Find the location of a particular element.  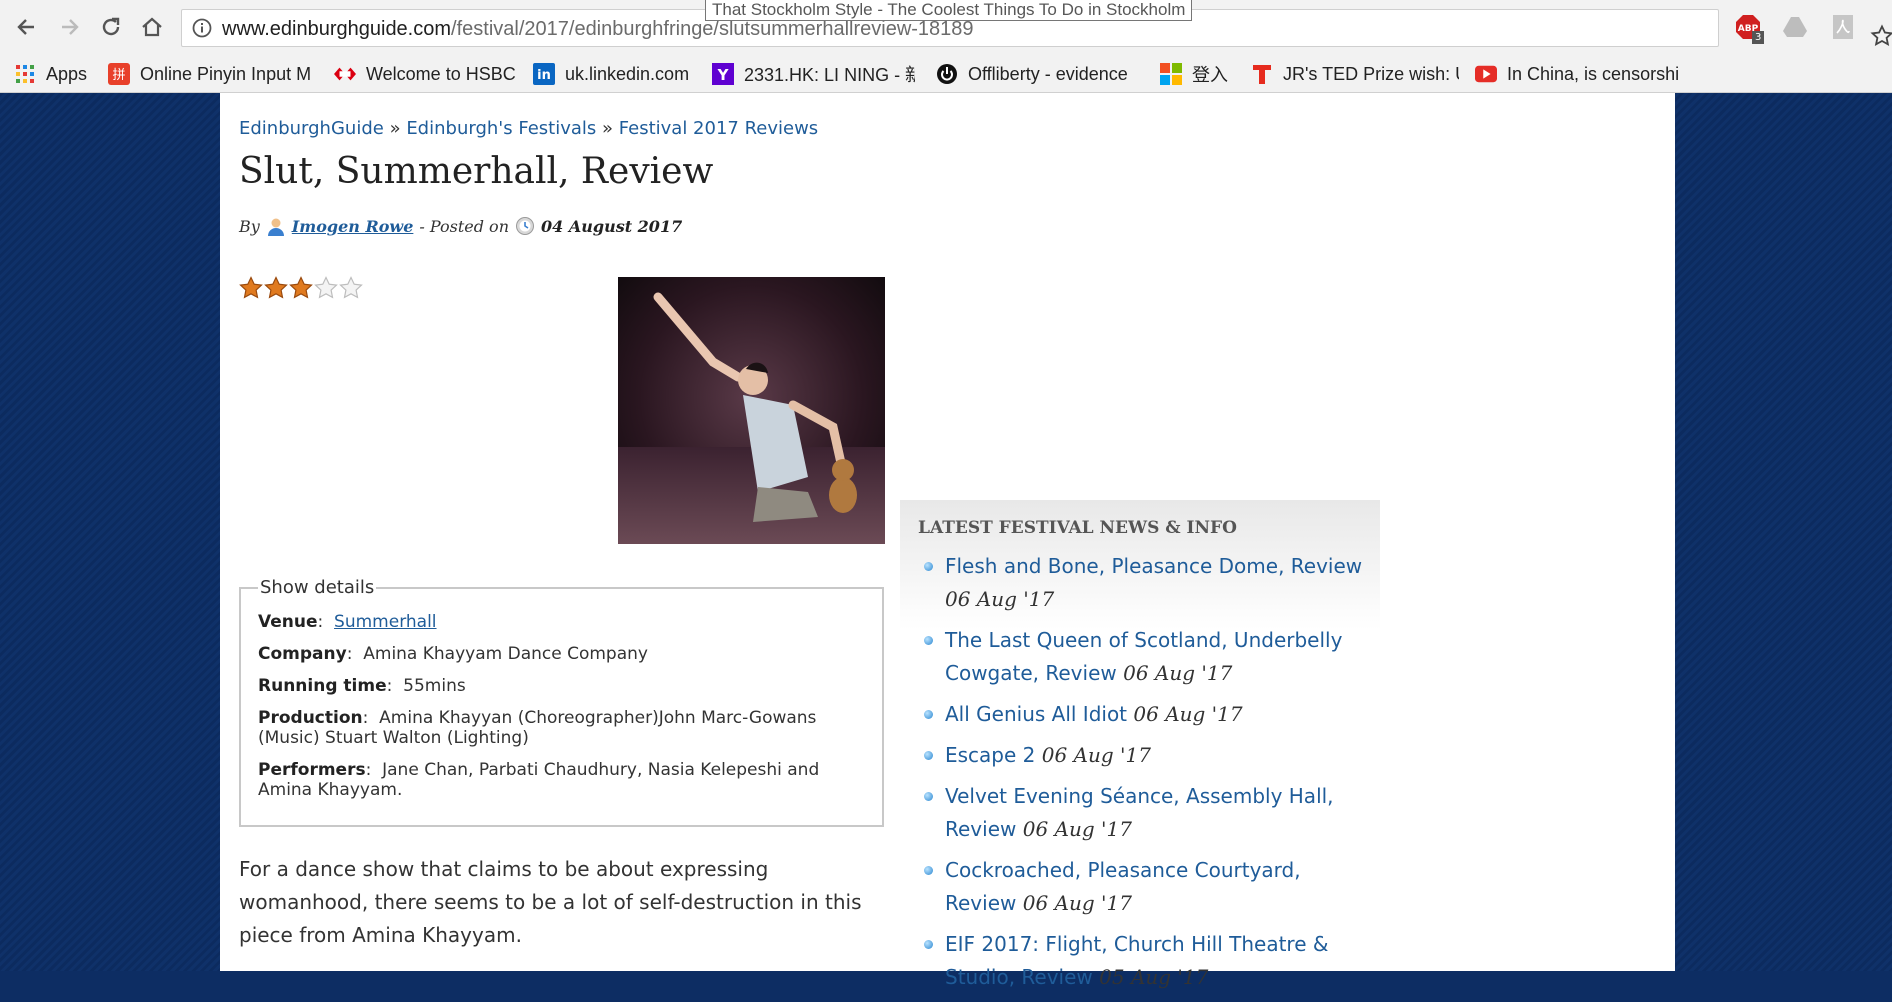

news-link: All Genius All Idiot is located at coordinates (1036, 714).